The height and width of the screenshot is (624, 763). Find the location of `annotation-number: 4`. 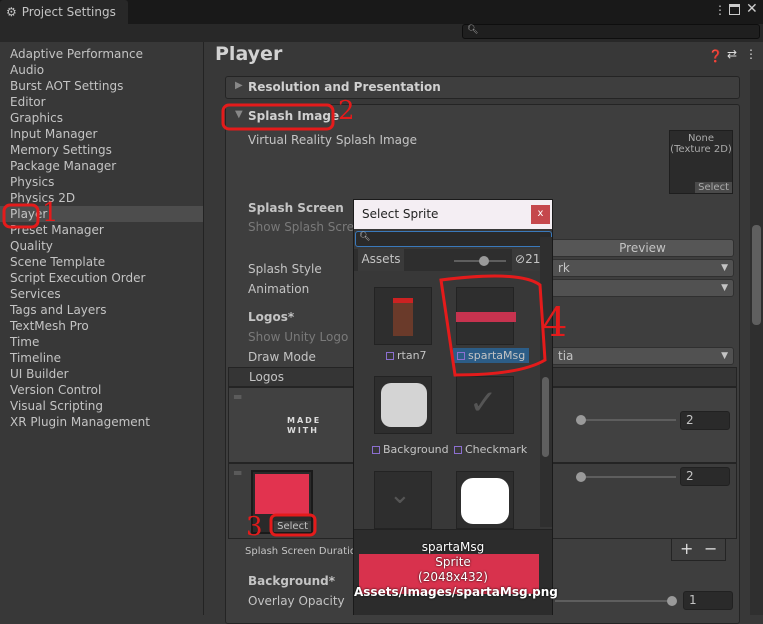

annotation-number: 4 is located at coordinates (555, 323).